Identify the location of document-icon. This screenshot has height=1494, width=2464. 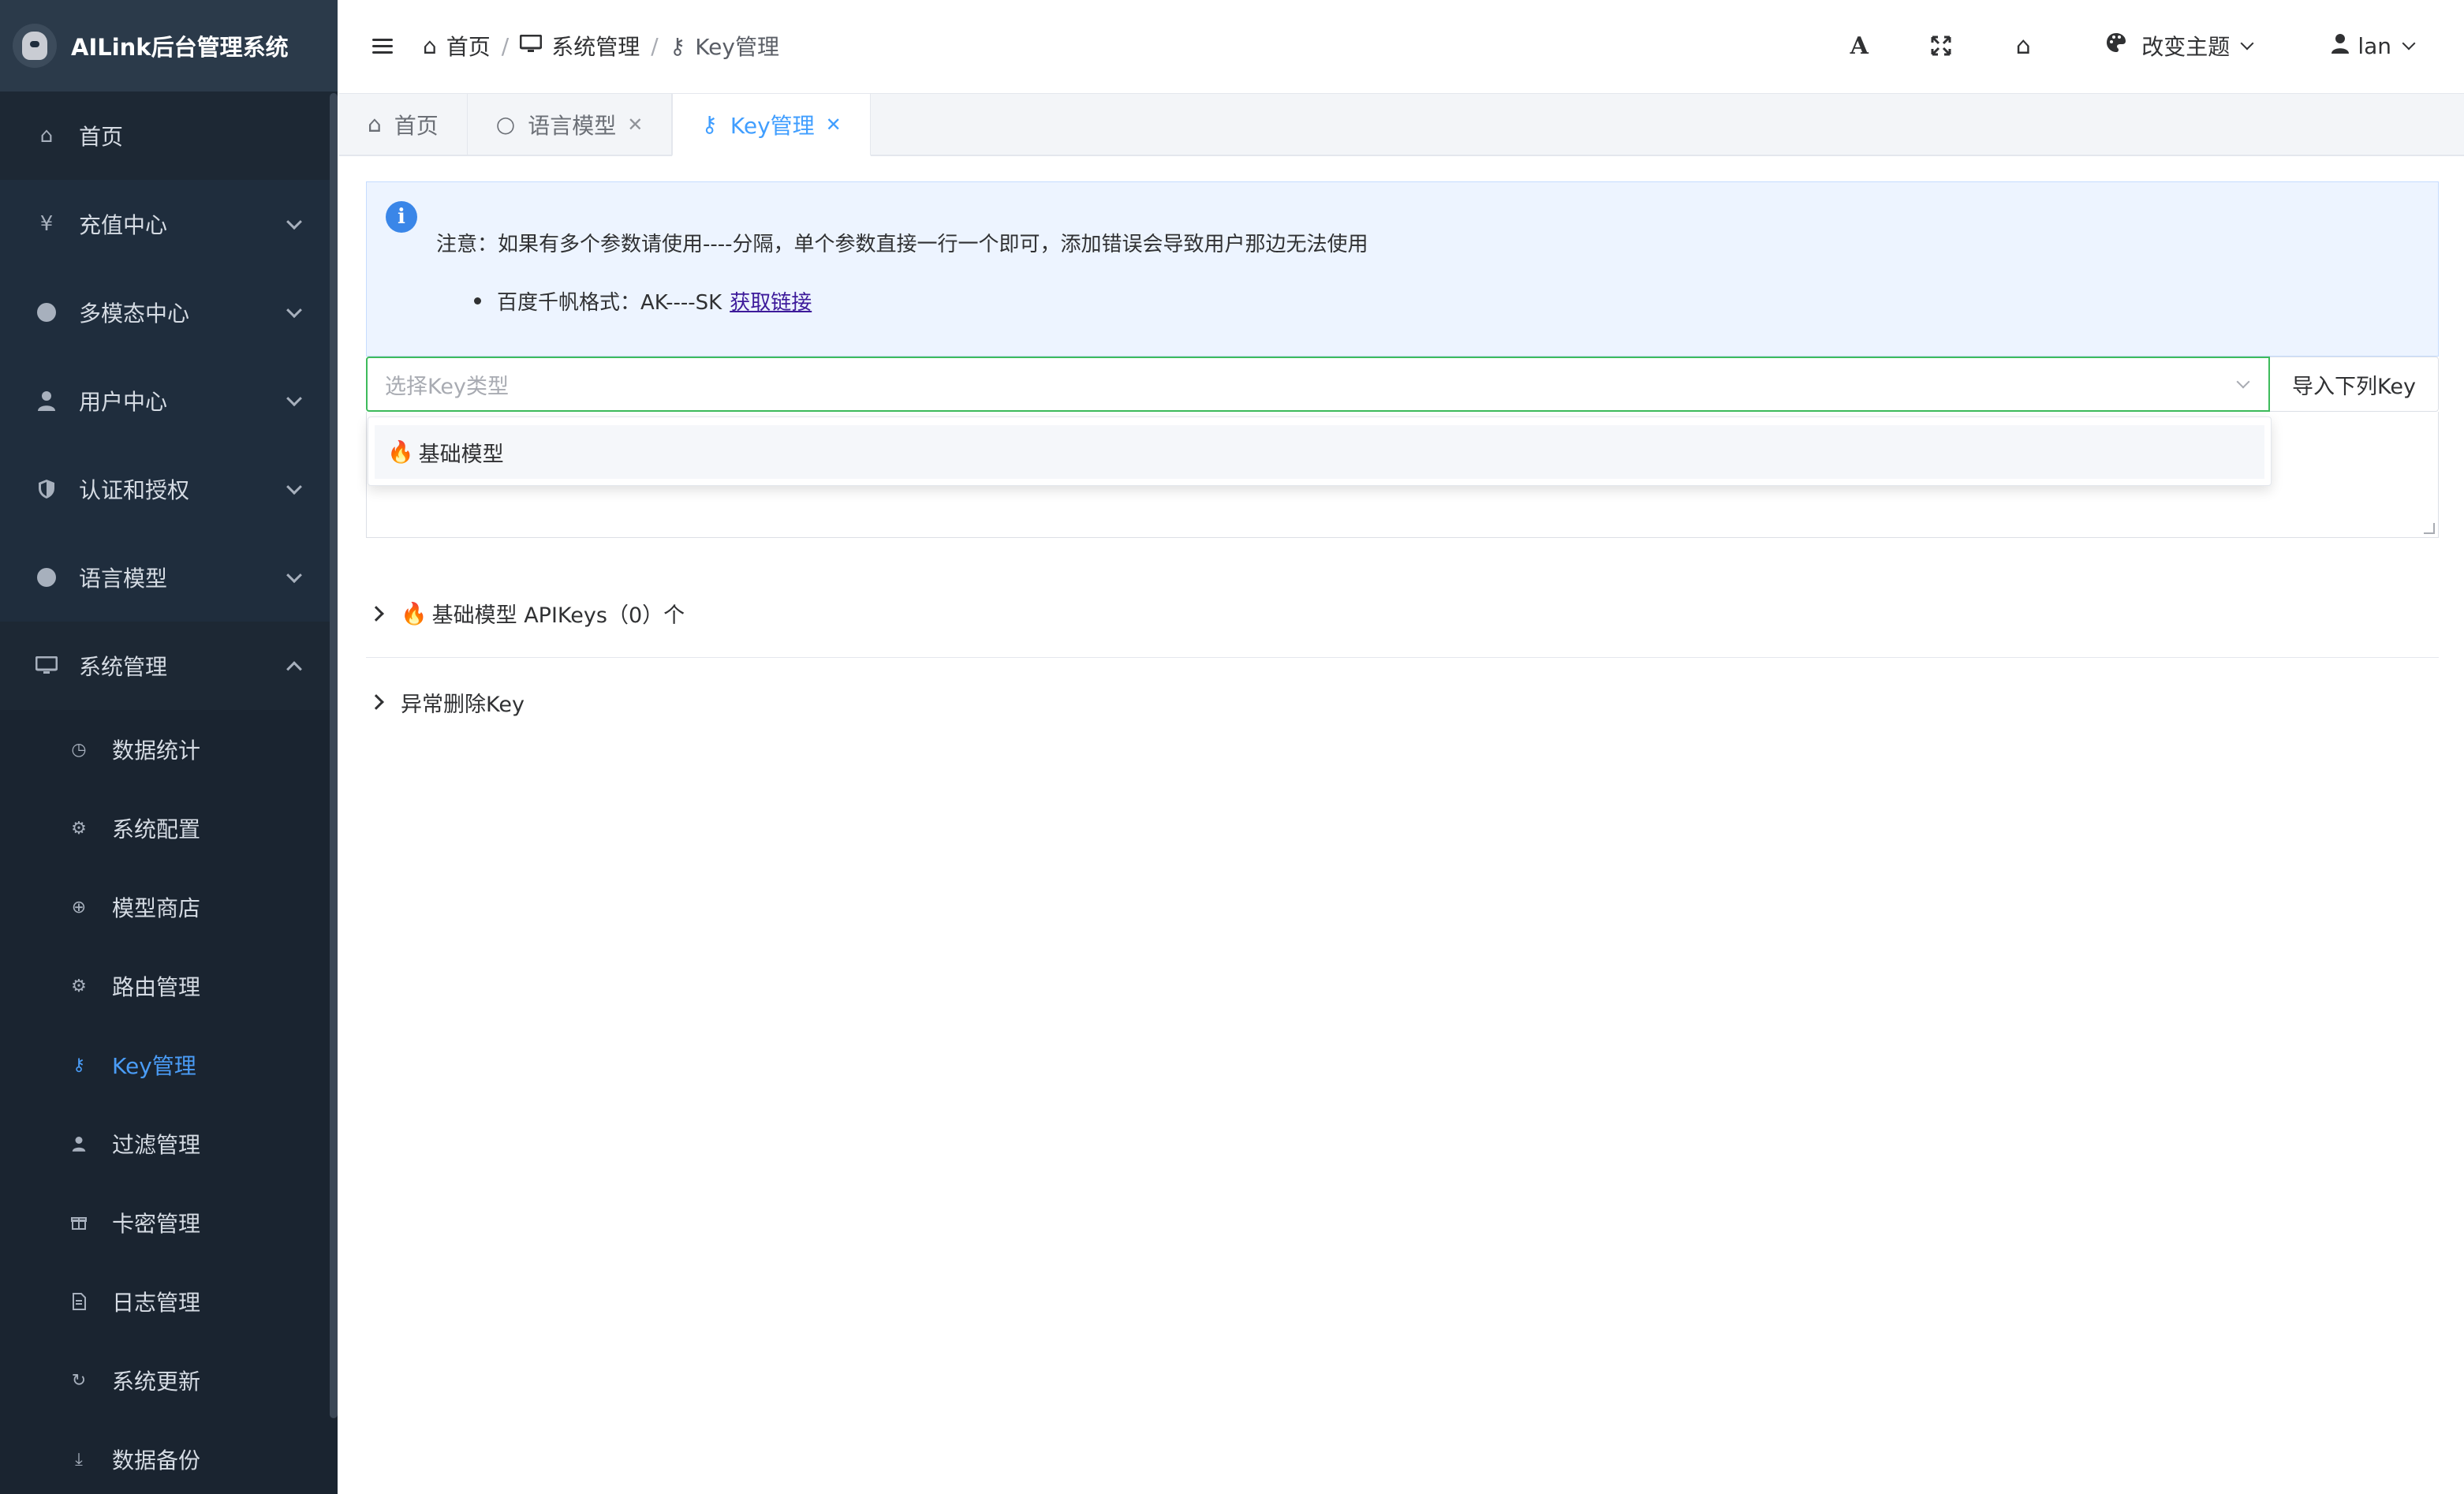
(79, 1301).